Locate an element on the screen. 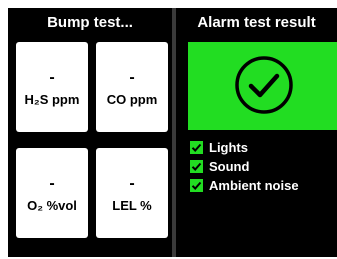 The image size is (337, 259). gas-tile-h2s: - H₂S ppm is located at coordinates (52, 87).